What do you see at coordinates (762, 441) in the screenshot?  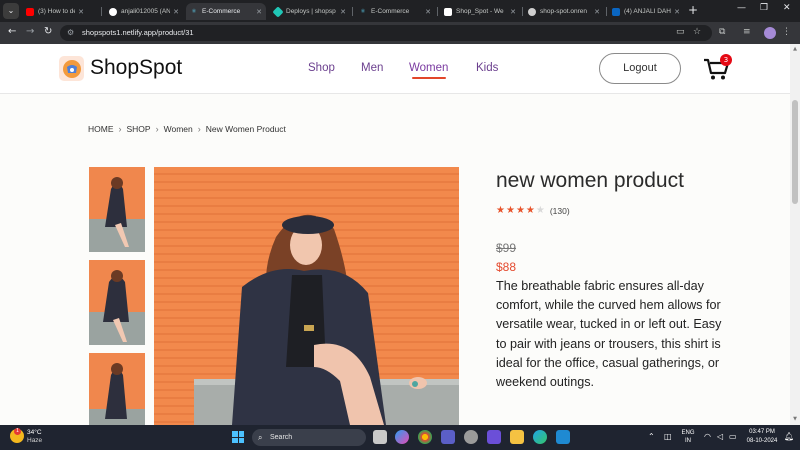 I see `clock-date: 08-10-2024` at bounding box center [762, 441].